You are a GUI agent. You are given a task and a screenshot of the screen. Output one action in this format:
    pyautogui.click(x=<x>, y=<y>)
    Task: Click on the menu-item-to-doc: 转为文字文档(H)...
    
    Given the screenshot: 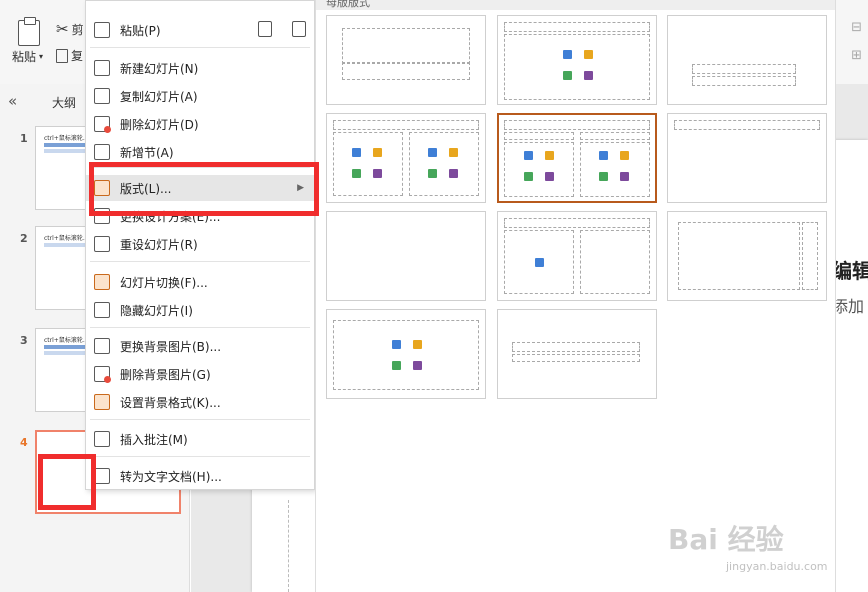 What is the action you would take?
    pyautogui.click(x=200, y=476)
    